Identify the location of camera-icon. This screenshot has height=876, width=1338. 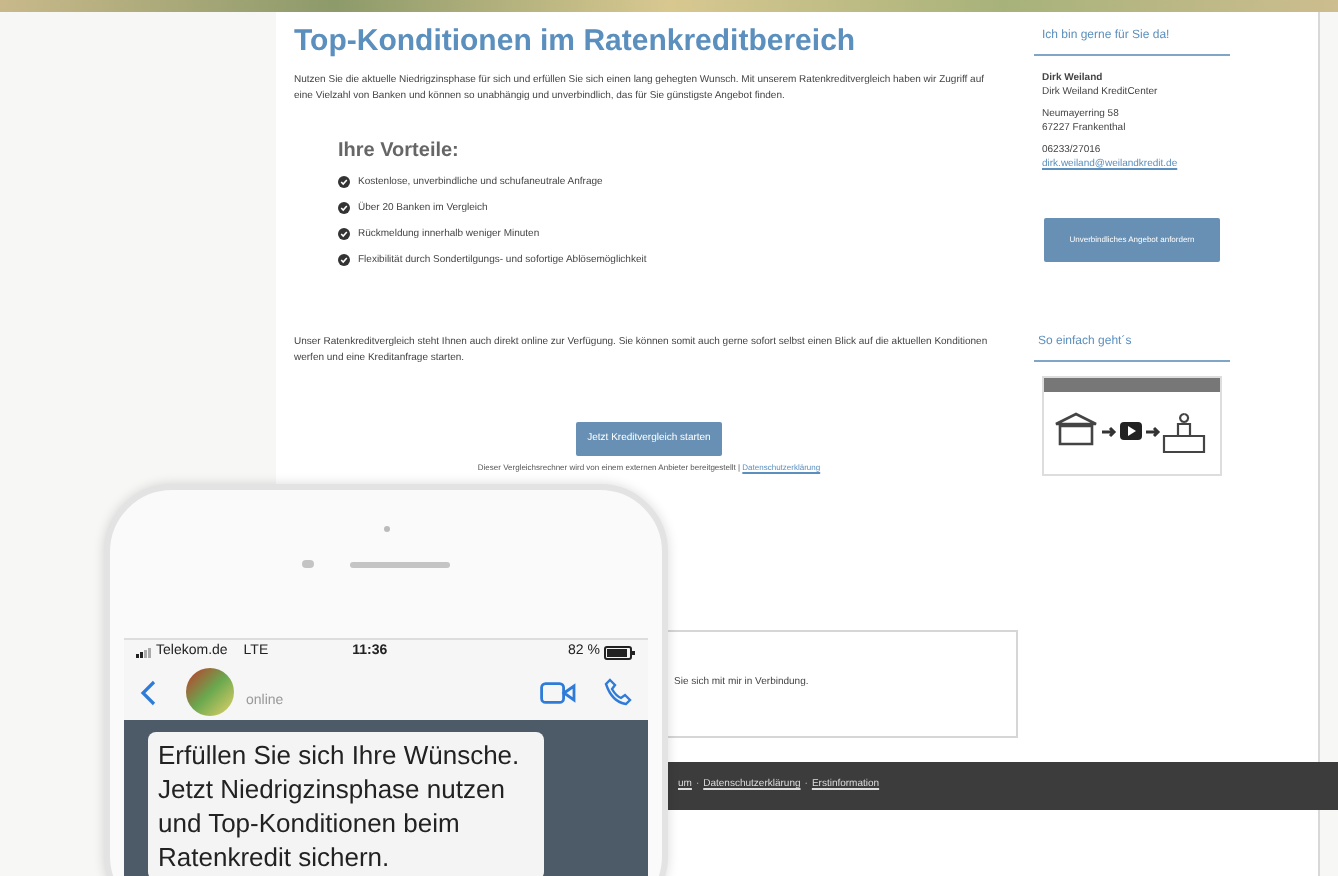
(308, 564).